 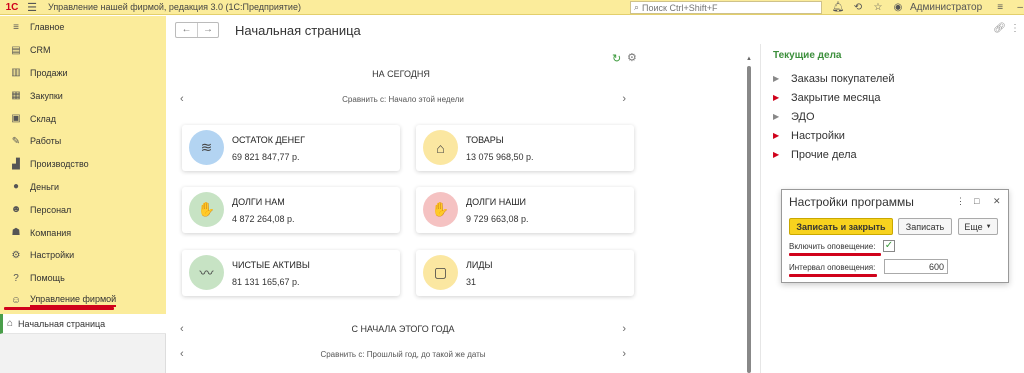 I want to click on scrollbar-thumb, so click(x=749, y=219).